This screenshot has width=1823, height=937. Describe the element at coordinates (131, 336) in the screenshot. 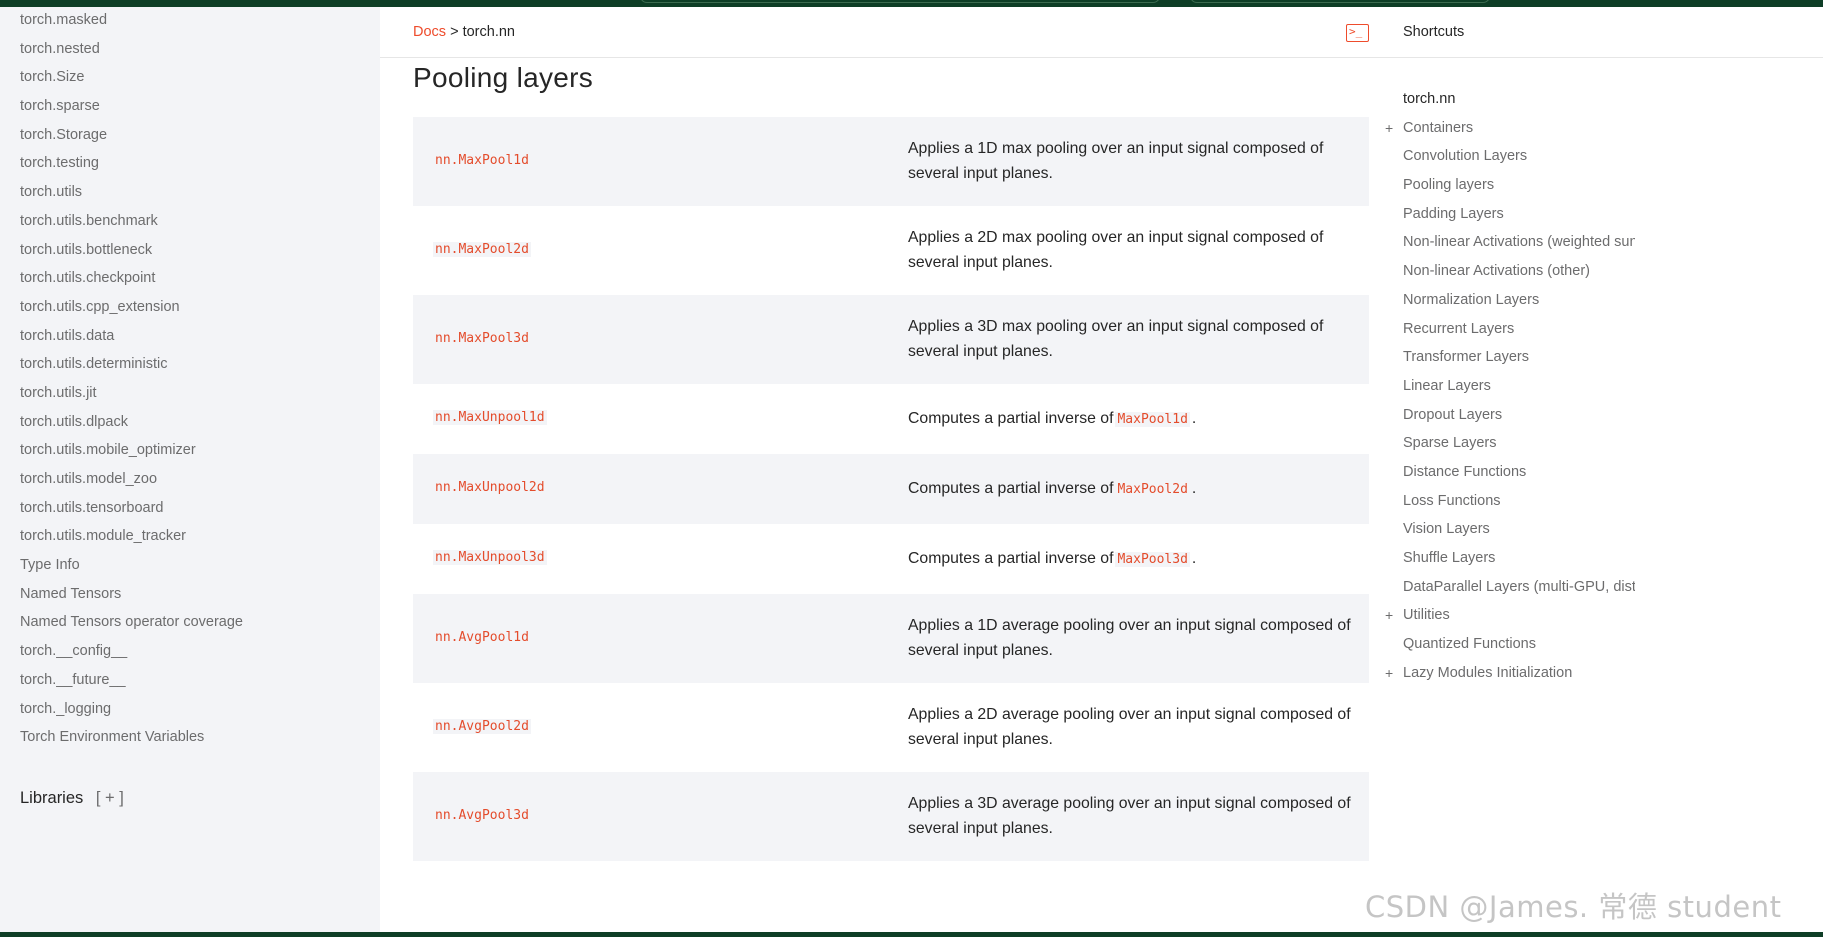

I see `sidebar-item-torch-utils-data: torch.utils.data` at that location.